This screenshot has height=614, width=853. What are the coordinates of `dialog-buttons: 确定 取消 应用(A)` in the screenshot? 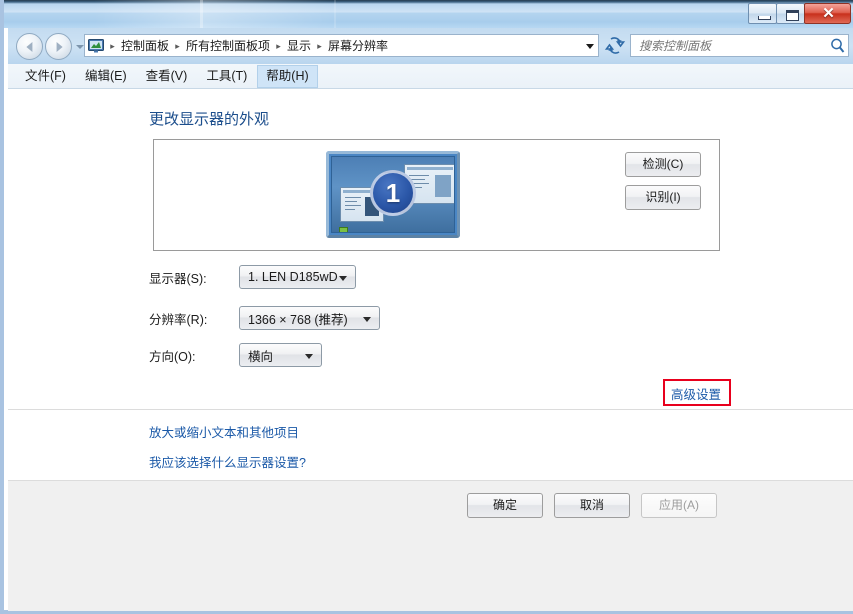 It's located at (586, 505).